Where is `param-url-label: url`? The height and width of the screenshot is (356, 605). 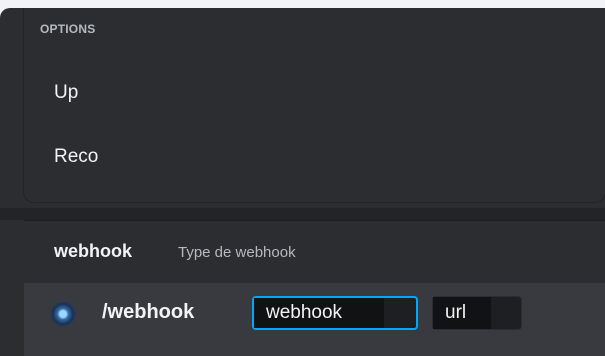
param-url-label: url is located at coordinates (462, 313).